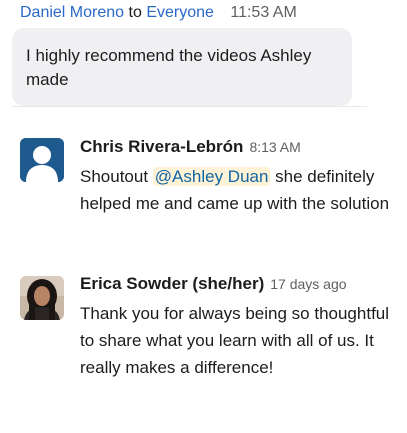  What do you see at coordinates (161, 146) in the screenshot?
I see `sender-name: Chris Rivera-Lebrón` at bounding box center [161, 146].